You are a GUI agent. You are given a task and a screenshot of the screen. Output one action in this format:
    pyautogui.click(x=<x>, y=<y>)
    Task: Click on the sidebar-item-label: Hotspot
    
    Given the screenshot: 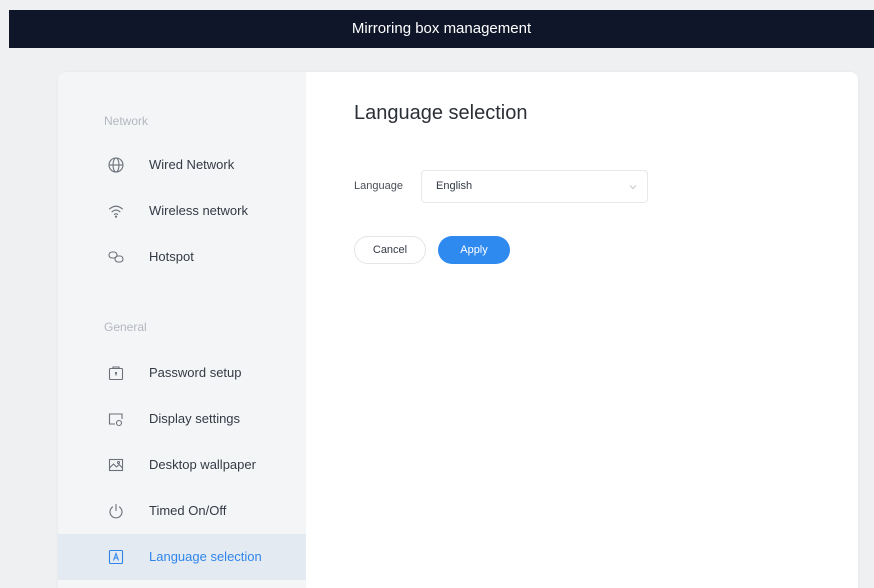 What is the action you would take?
    pyautogui.click(x=171, y=256)
    